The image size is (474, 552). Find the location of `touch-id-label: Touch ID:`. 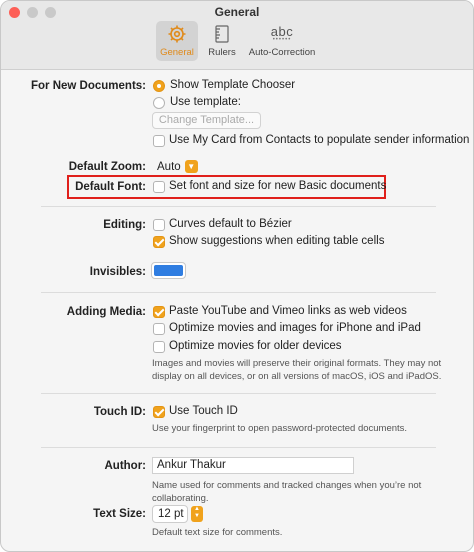

touch-id-label: Touch ID: is located at coordinates (119, 412).